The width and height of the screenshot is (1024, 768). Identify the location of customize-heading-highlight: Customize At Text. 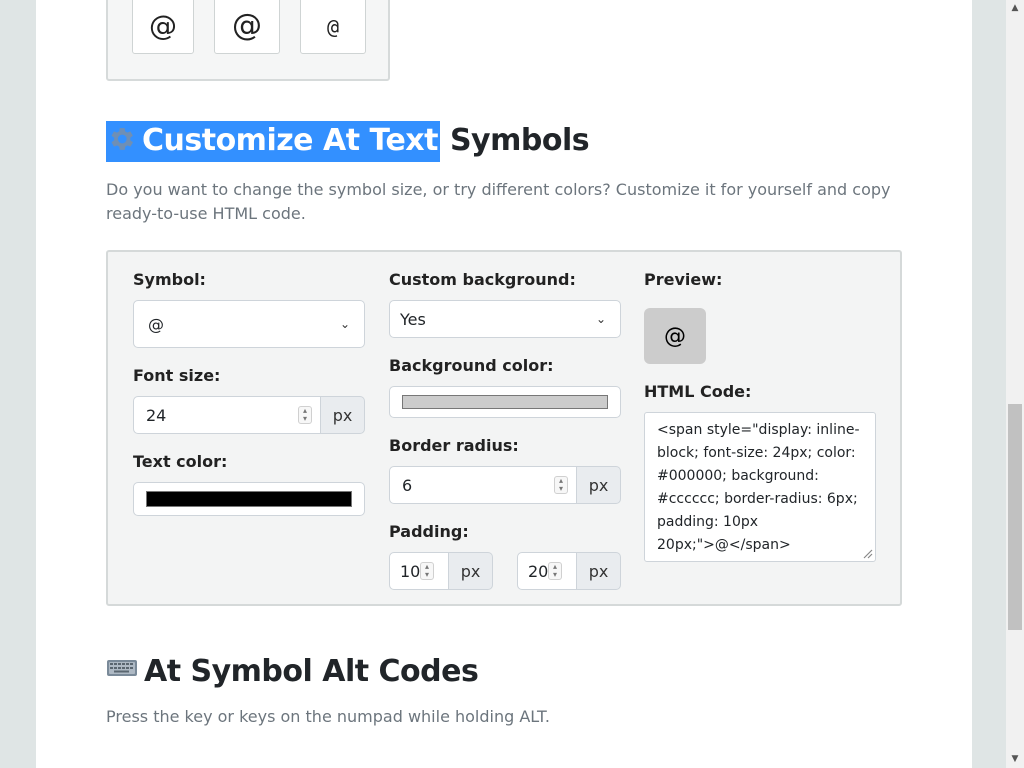
(290, 140).